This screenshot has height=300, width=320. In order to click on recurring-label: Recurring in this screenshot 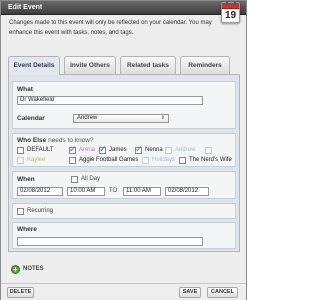, I will do `click(40, 211)`.